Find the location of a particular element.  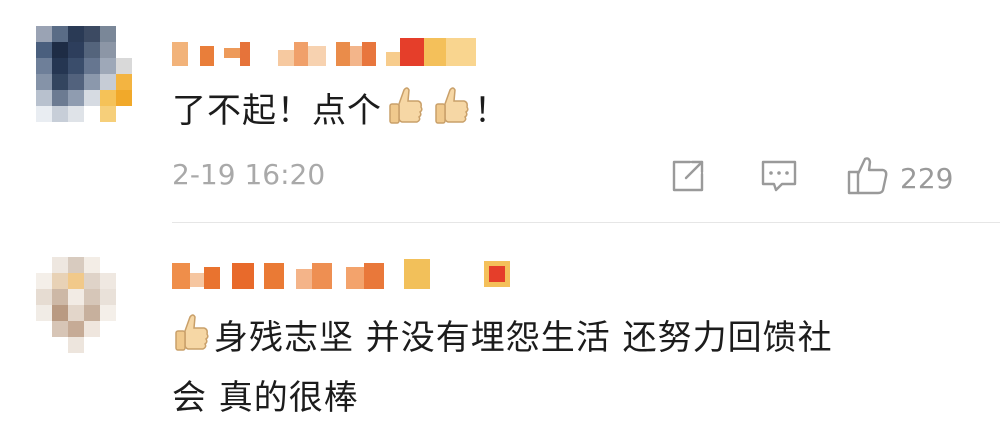

comment-text-line: 身残志坚 并没有埋怨生活 还努力回馈社 is located at coordinates (523, 338).